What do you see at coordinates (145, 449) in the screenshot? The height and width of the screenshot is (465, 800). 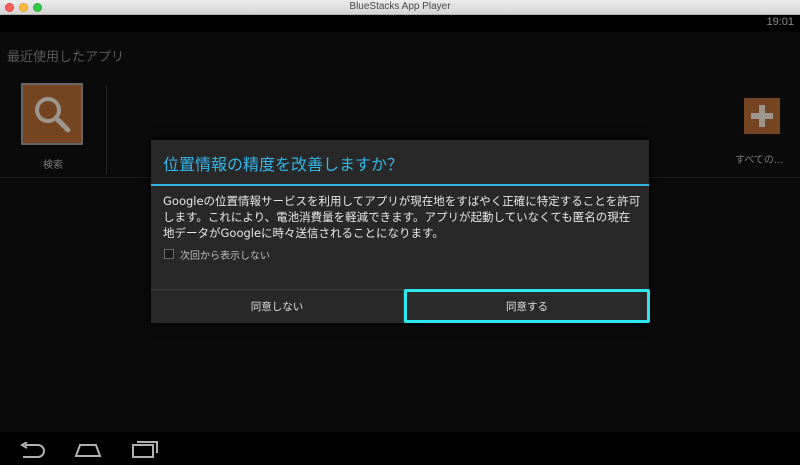 I see `recents-icon` at bounding box center [145, 449].